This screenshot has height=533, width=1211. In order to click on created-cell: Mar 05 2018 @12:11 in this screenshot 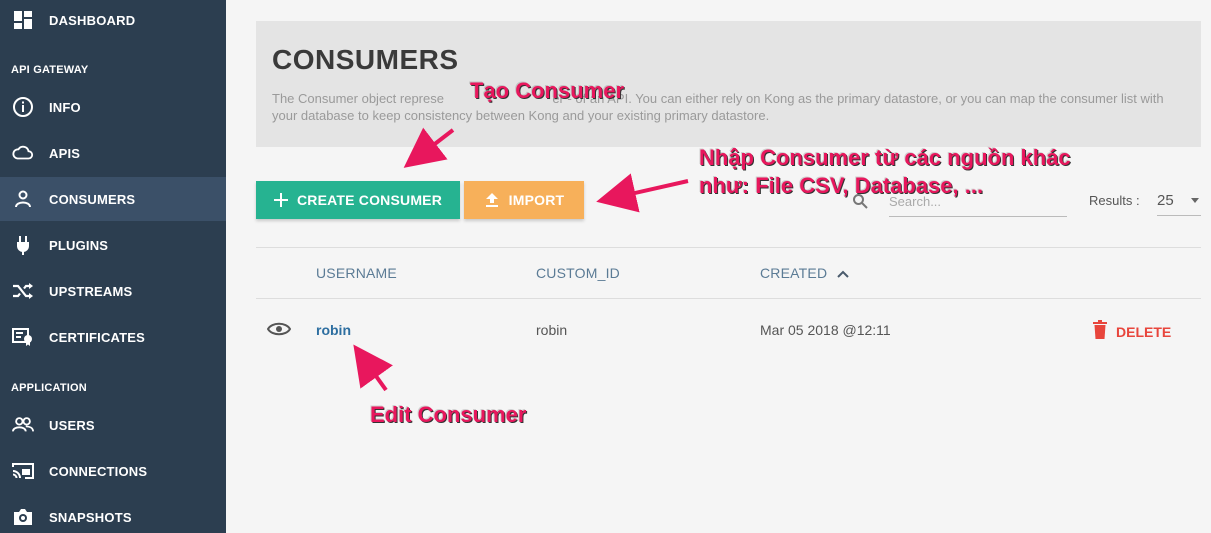, I will do `click(825, 330)`.